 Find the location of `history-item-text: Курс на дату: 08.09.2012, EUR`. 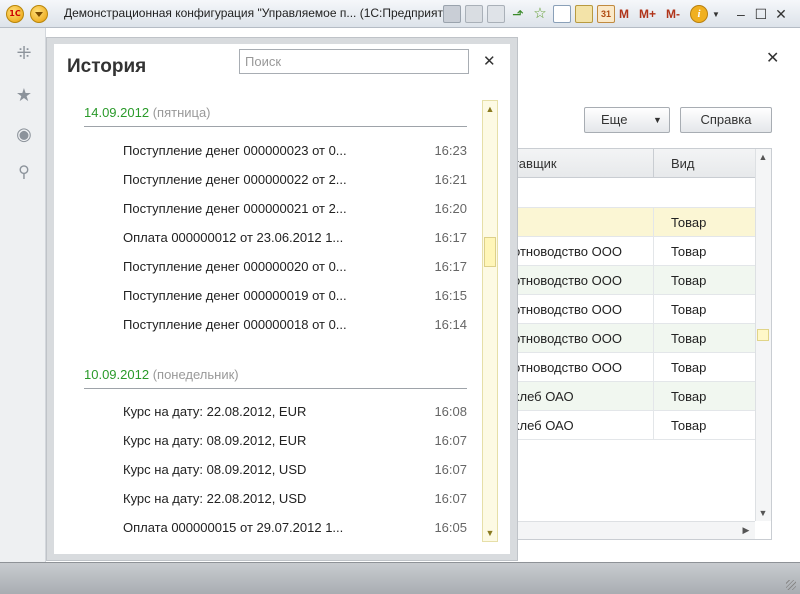

history-item-text: Курс на дату: 08.09.2012, EUR is located at coordinates (215, 440).